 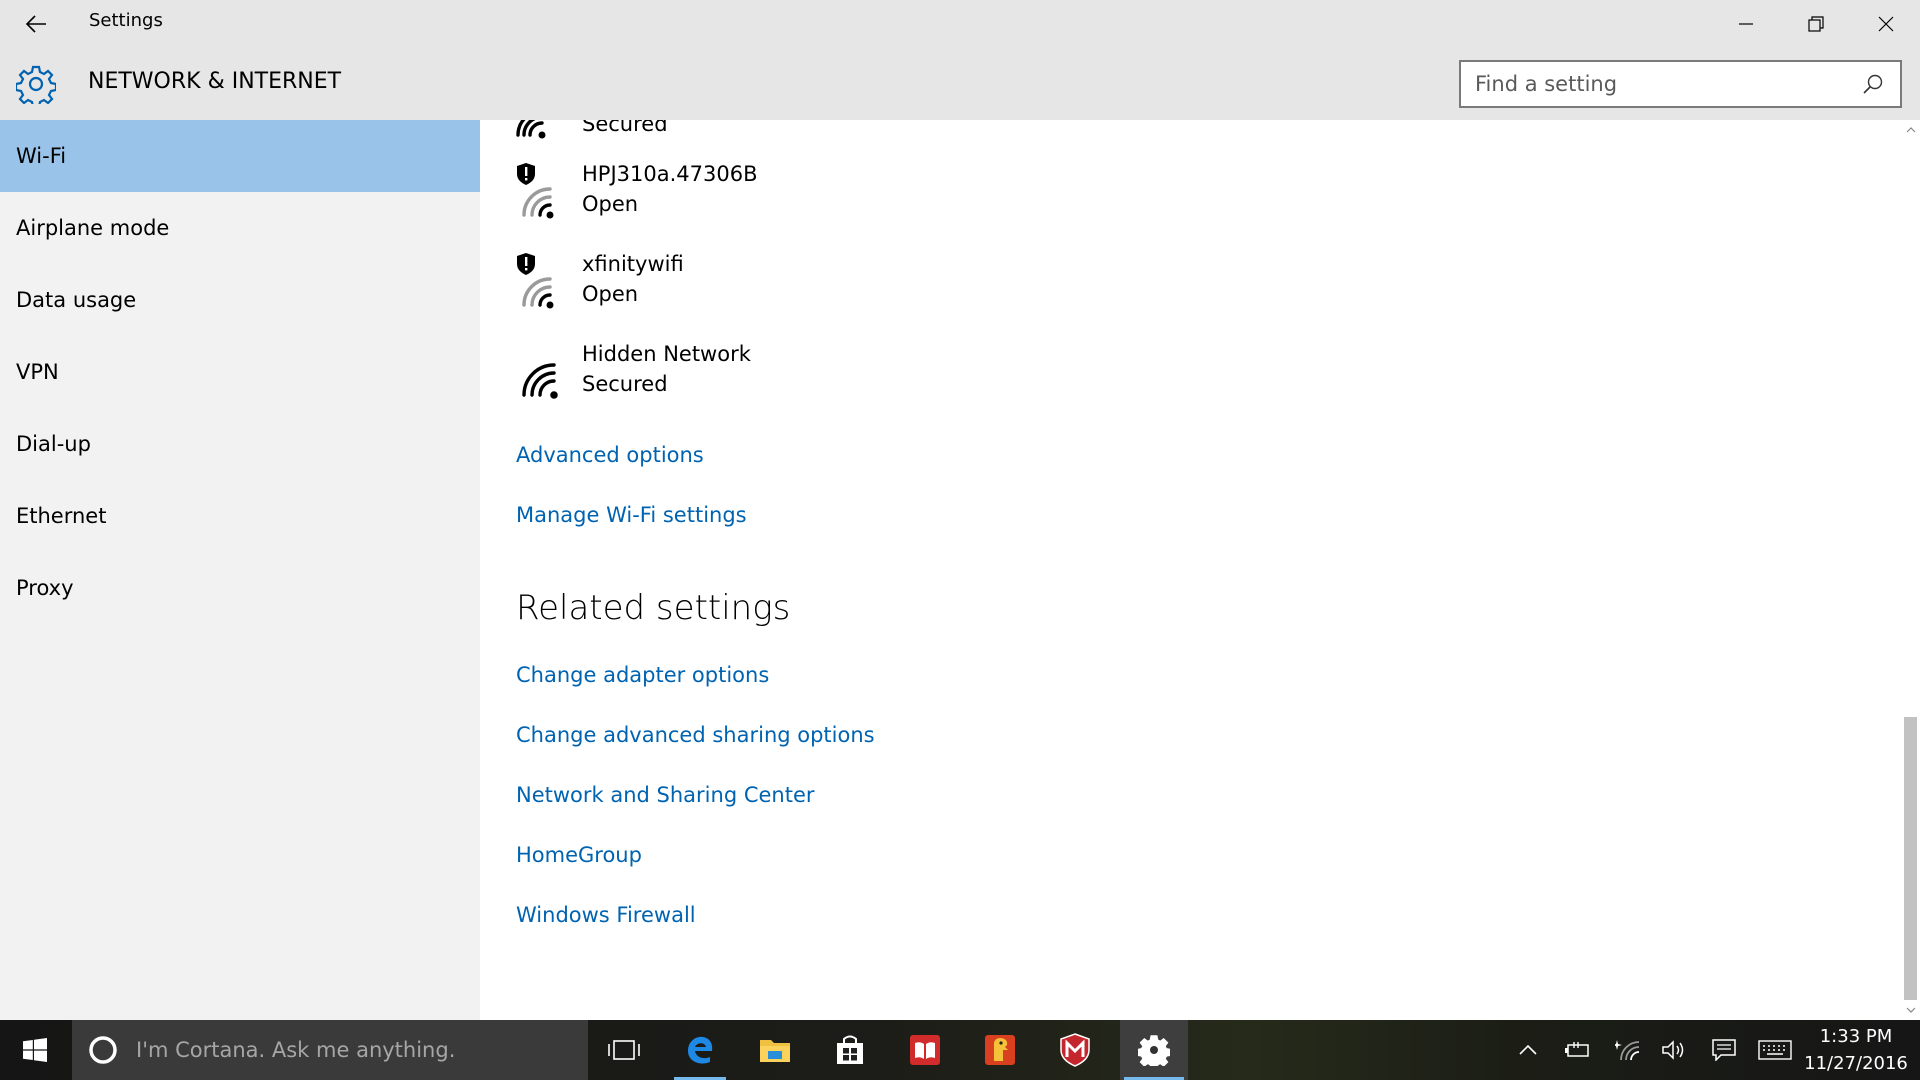 I want to click on minimize-icon, so click(x=1746, y=24).